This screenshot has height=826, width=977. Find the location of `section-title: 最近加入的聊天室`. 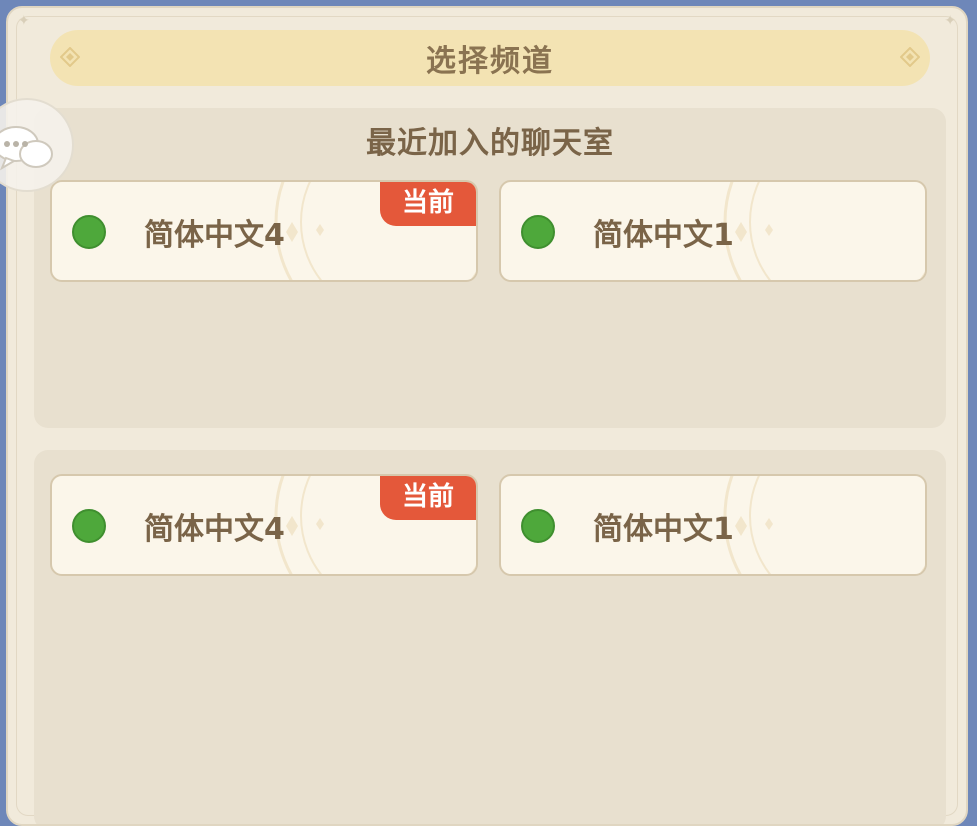

section-title: 最近加入的聊天室 is located at coordinates (490, 143).